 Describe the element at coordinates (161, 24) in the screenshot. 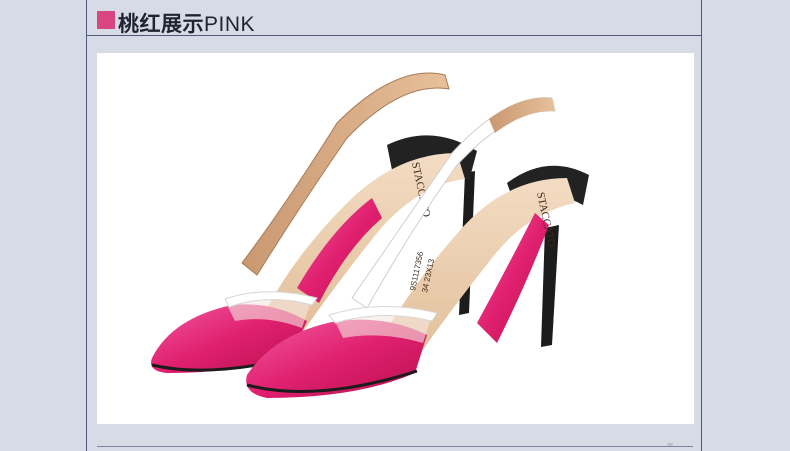

I see `section-title-cn: 桃红展示` at that location.